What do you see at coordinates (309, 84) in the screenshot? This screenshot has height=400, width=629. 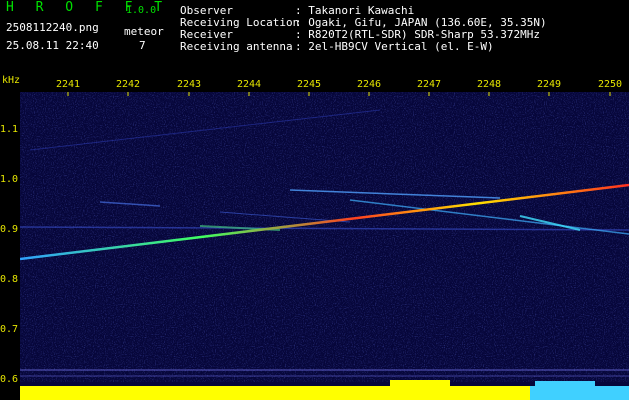 I see `x-tick-label: 2245` at bounding box center [309, 84].